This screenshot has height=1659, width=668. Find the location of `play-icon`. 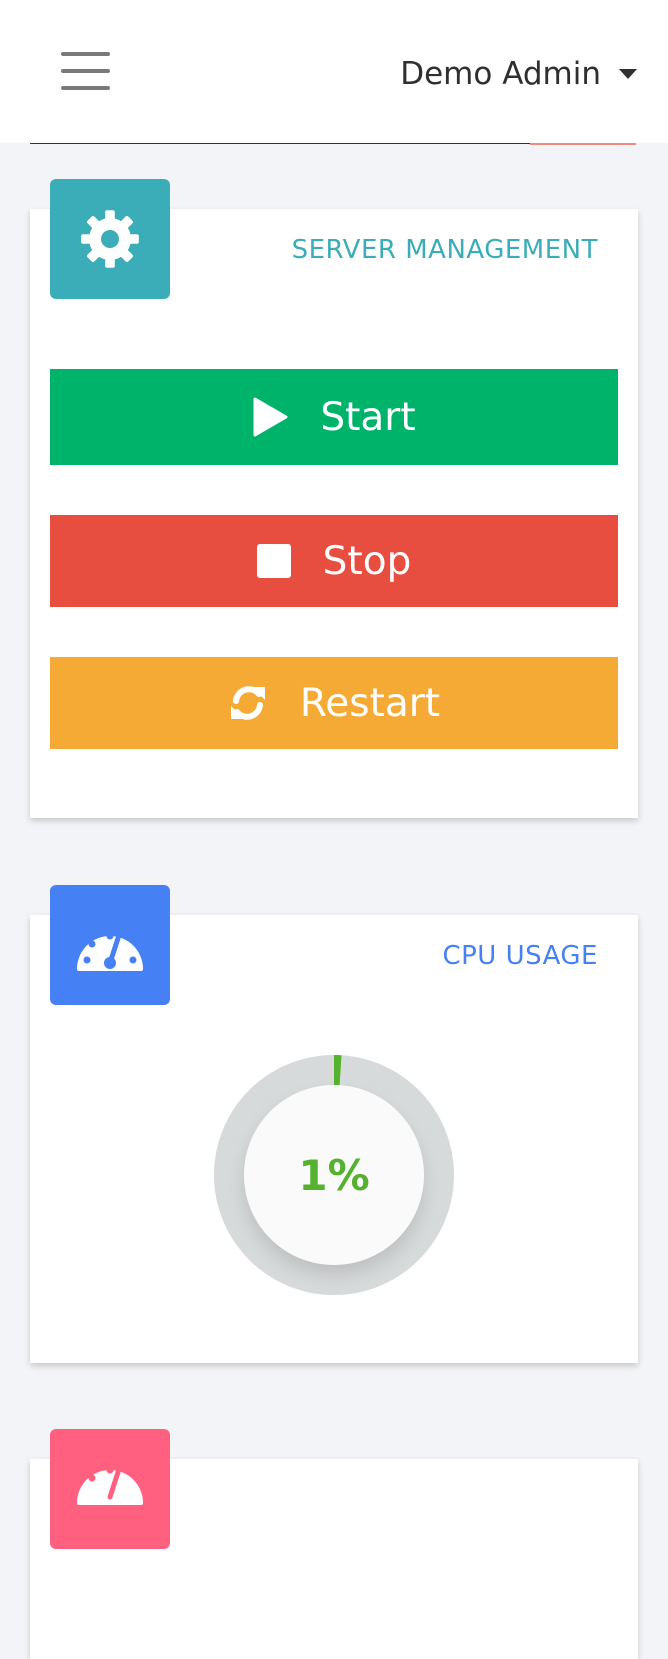

play-icon is located at coordinates (270, 417).